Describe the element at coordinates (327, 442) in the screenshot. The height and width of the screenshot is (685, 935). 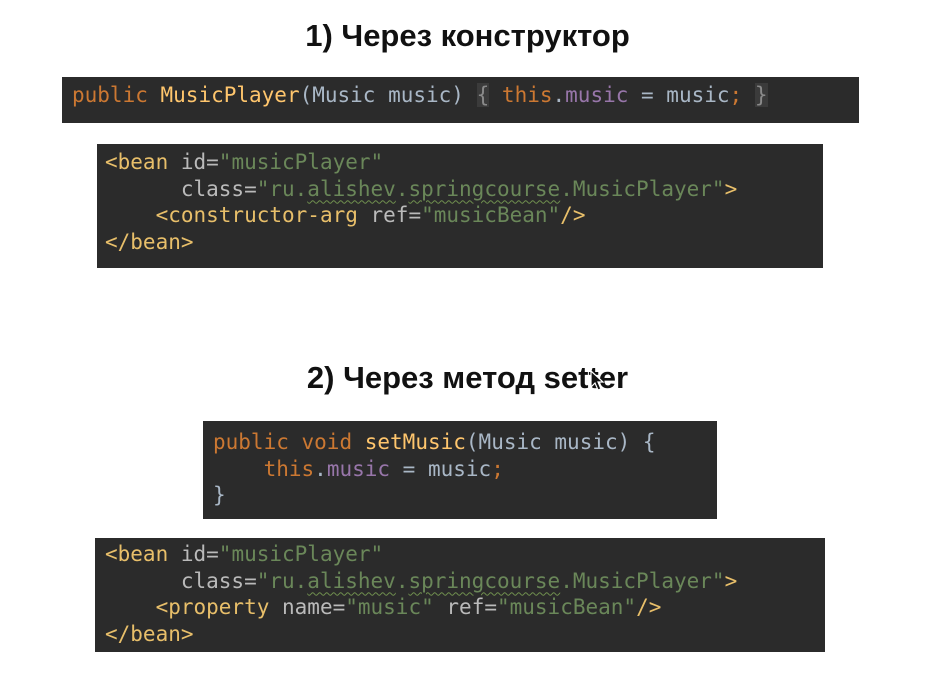
I see `code-token: void` at that location.